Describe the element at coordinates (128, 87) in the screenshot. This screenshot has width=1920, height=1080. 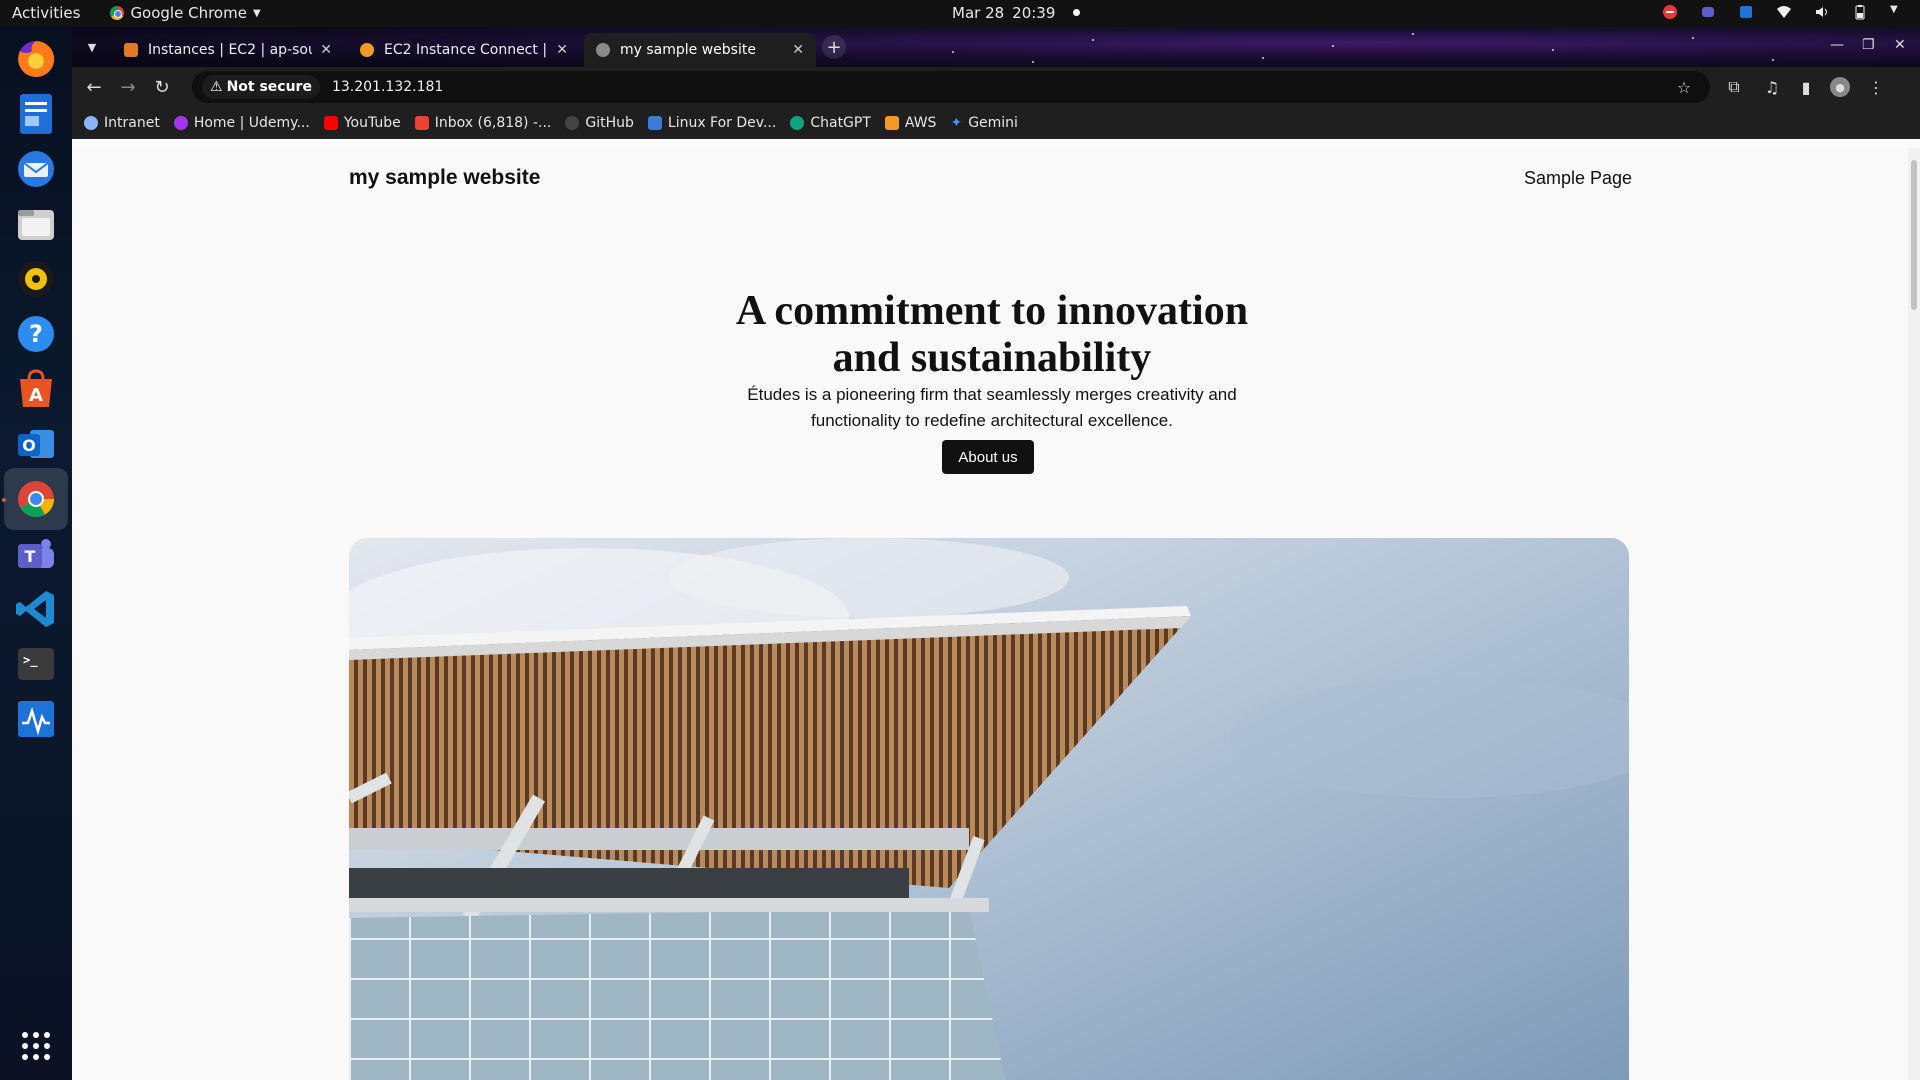
I see `forward-button: →` at that location.